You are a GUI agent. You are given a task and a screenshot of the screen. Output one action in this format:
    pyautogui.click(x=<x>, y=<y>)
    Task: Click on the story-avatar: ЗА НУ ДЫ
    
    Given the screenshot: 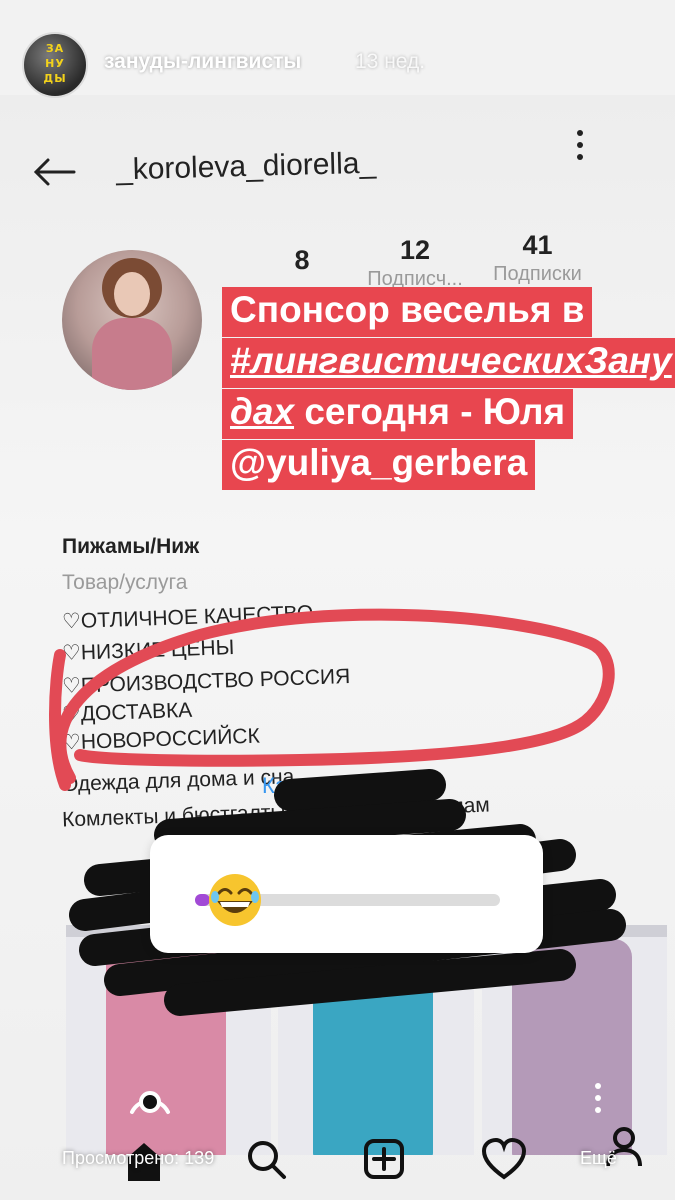 What is the action you would take?
    pyautogui.click(x=55, y=65)
    